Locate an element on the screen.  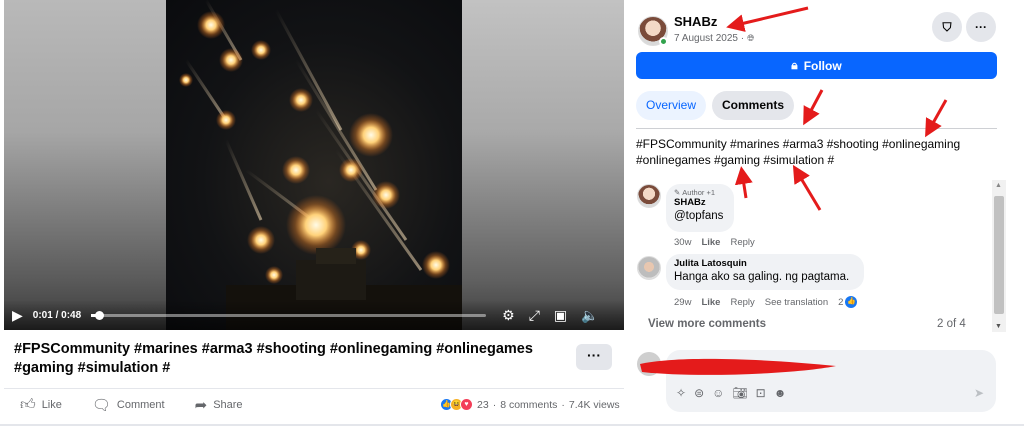
share-label: Share is located at coordinates (228, 405).